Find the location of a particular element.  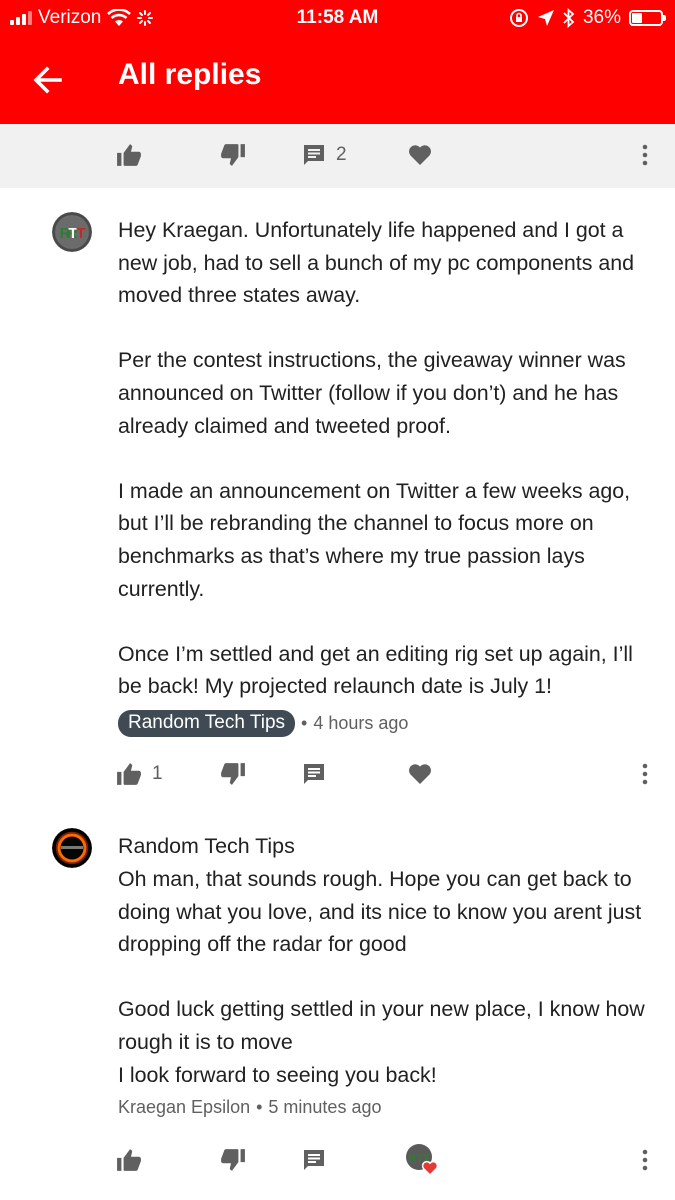

reply-button: 2 is located at coordinates (324, 155).